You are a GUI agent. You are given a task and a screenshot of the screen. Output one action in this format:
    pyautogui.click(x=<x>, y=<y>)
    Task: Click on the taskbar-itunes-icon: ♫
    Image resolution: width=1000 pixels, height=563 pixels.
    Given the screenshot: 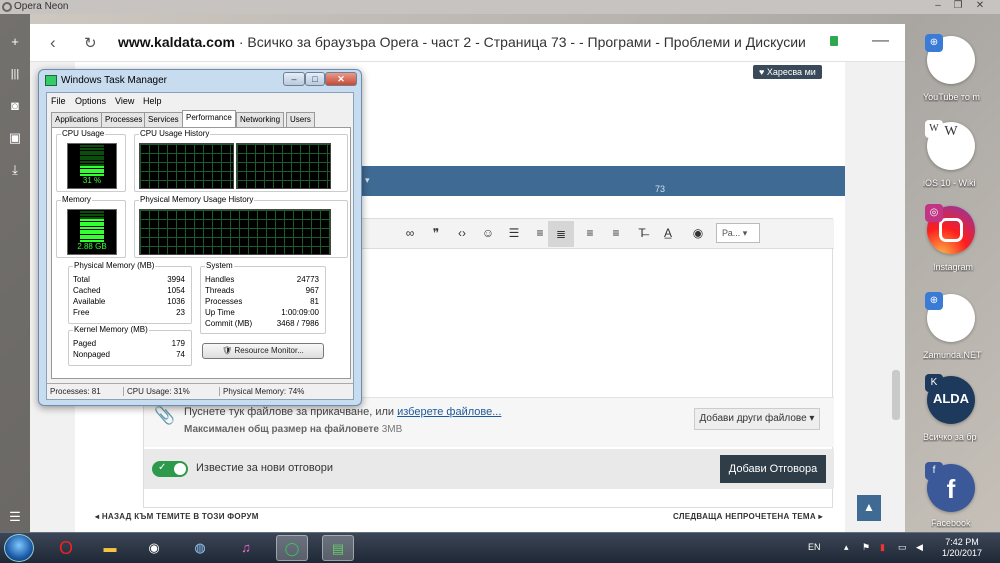 What is the action you would take?
    pyautogui.click(x=246, y=548)
    